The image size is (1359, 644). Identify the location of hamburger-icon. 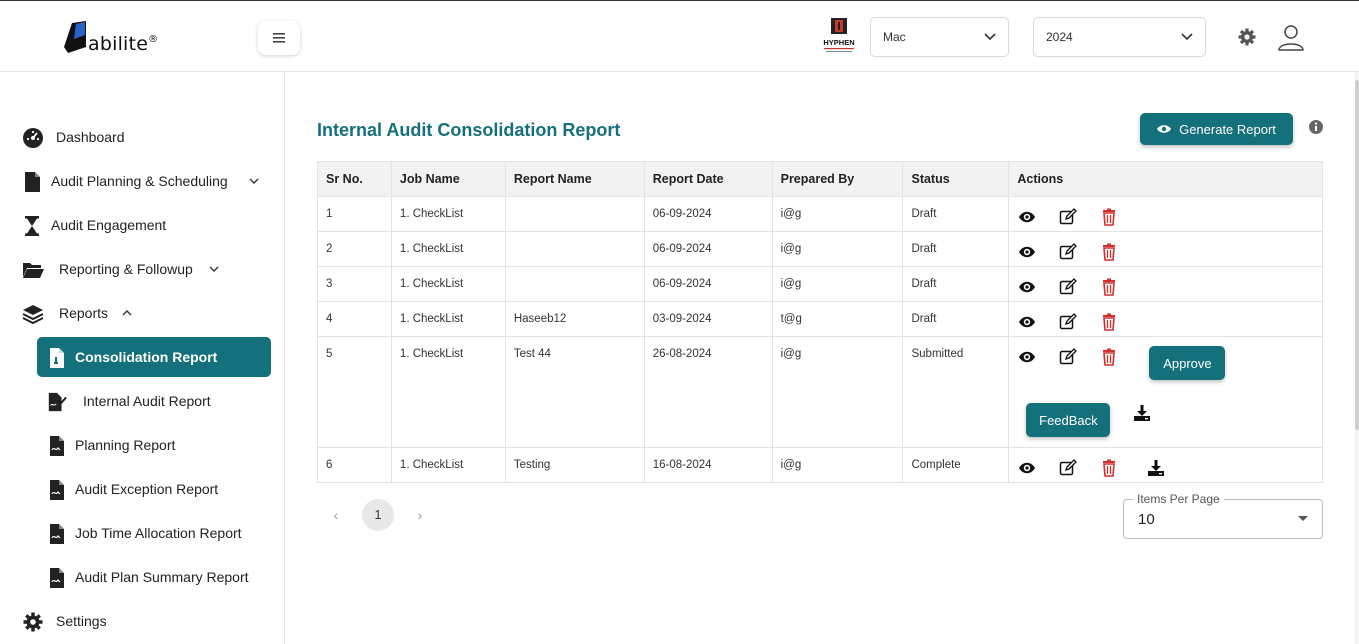
(279, 38).